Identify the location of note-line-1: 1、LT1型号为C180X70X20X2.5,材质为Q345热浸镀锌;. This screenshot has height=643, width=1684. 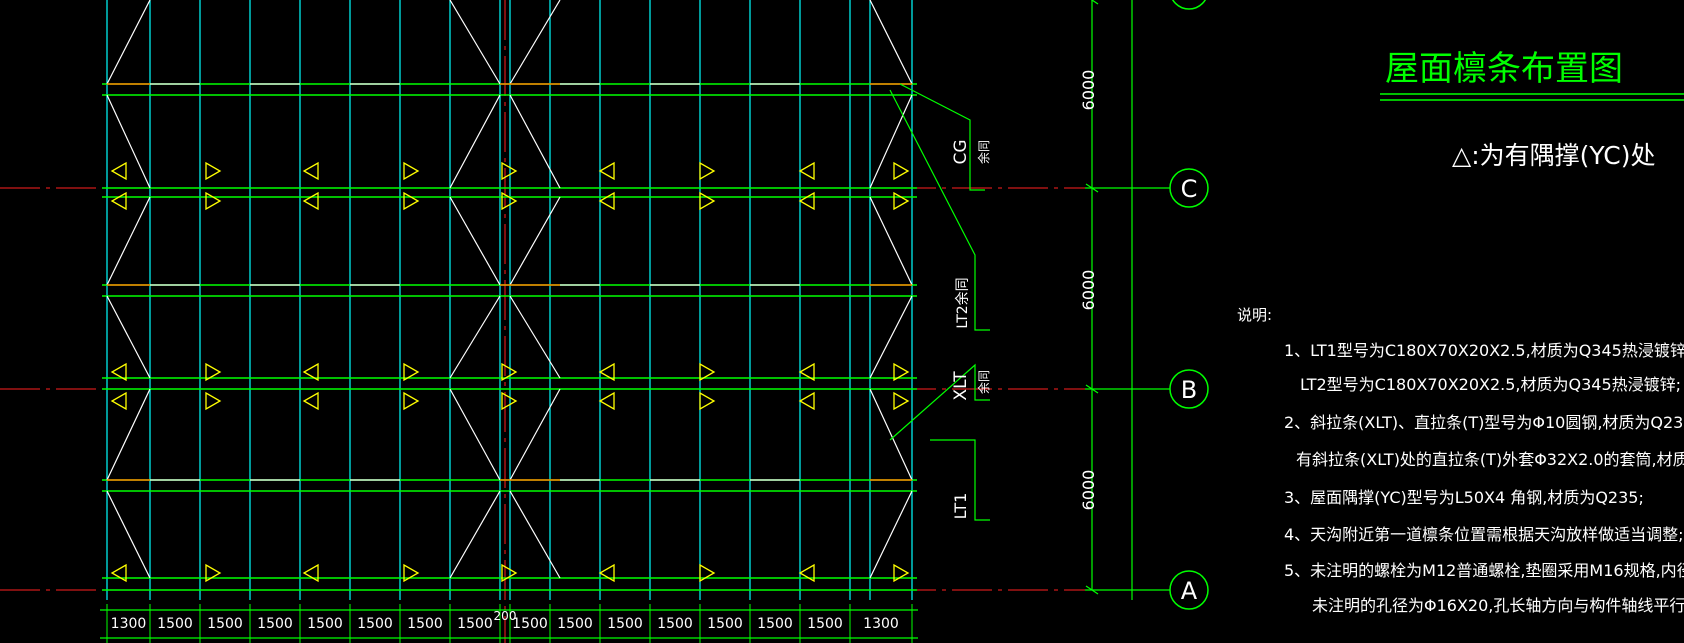
(1484, 350).